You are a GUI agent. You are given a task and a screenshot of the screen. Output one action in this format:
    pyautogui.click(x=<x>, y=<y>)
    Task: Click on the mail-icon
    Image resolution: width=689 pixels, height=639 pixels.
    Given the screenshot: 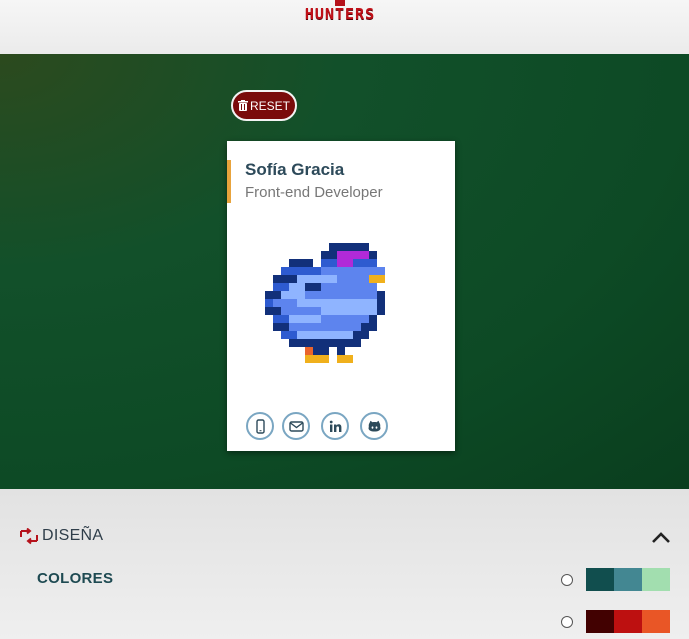 What is the action you would take?
    pyautogui.click(x=296, y=426)
    